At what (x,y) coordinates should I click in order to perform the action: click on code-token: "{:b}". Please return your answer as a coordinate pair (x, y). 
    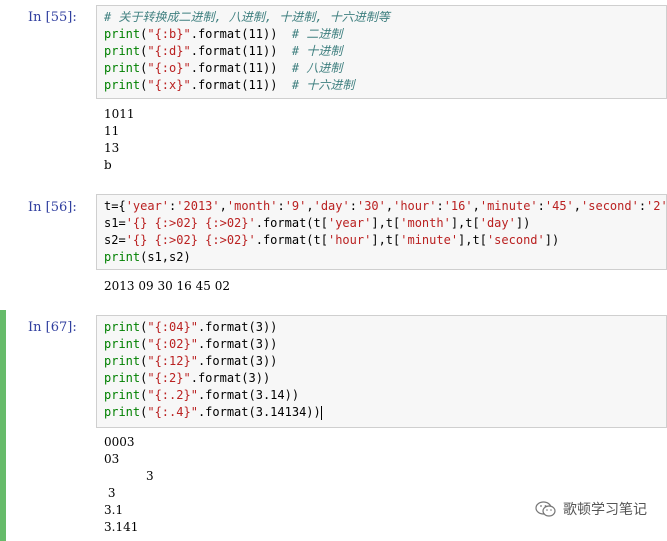
    Looking at the image, I should click on (169, 34).